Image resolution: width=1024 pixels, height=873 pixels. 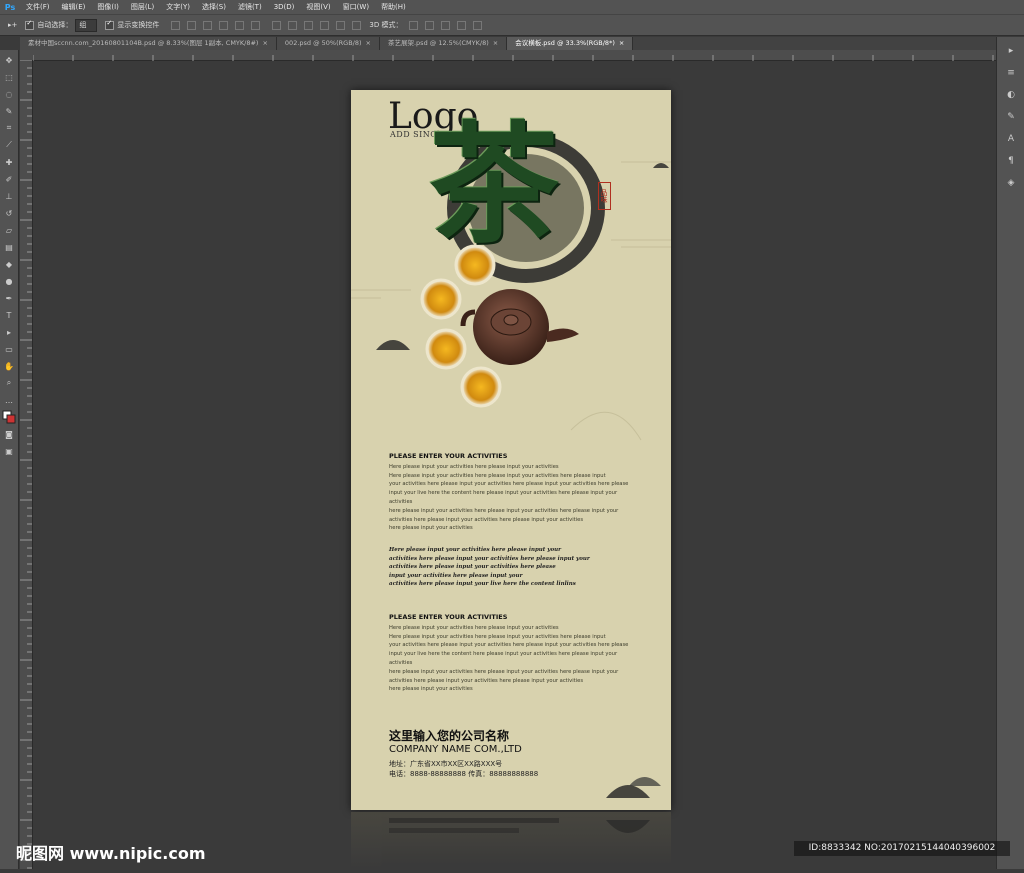 What do you see at coordinates (38, 7) in the screenshot?
I see `menu-file: 文件(F)` at bounding box center [38, 7].